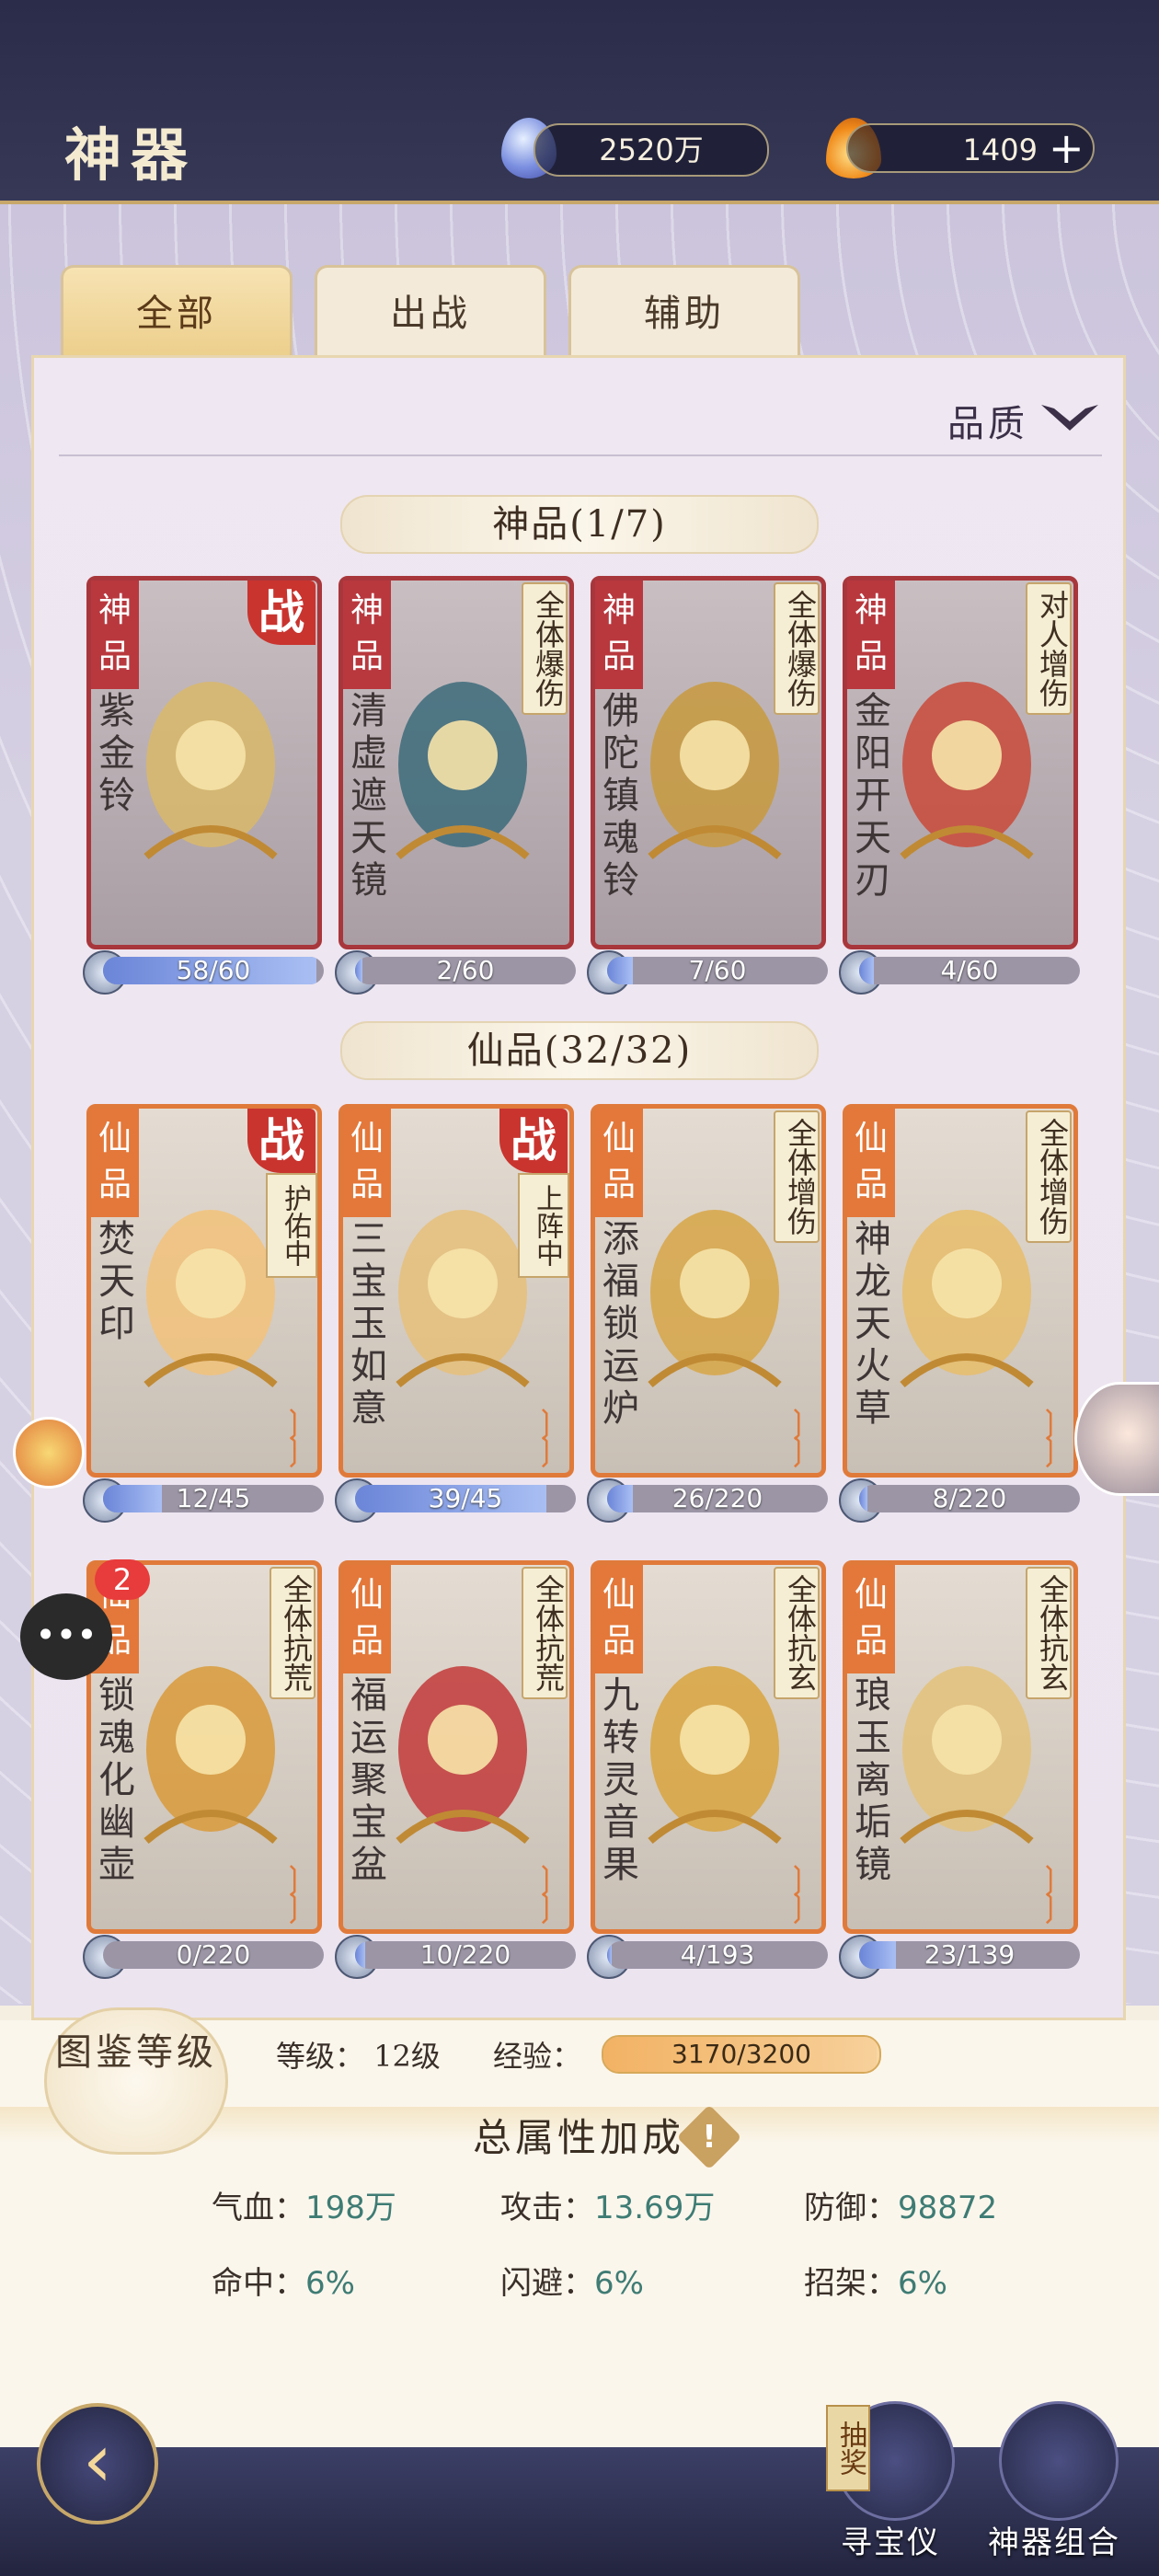 The height and width of the screenshot is (2576, 1159). Describe the element at coordinates (430, 311) in the screenshot. I see `tab-battle: 出战` at that location.